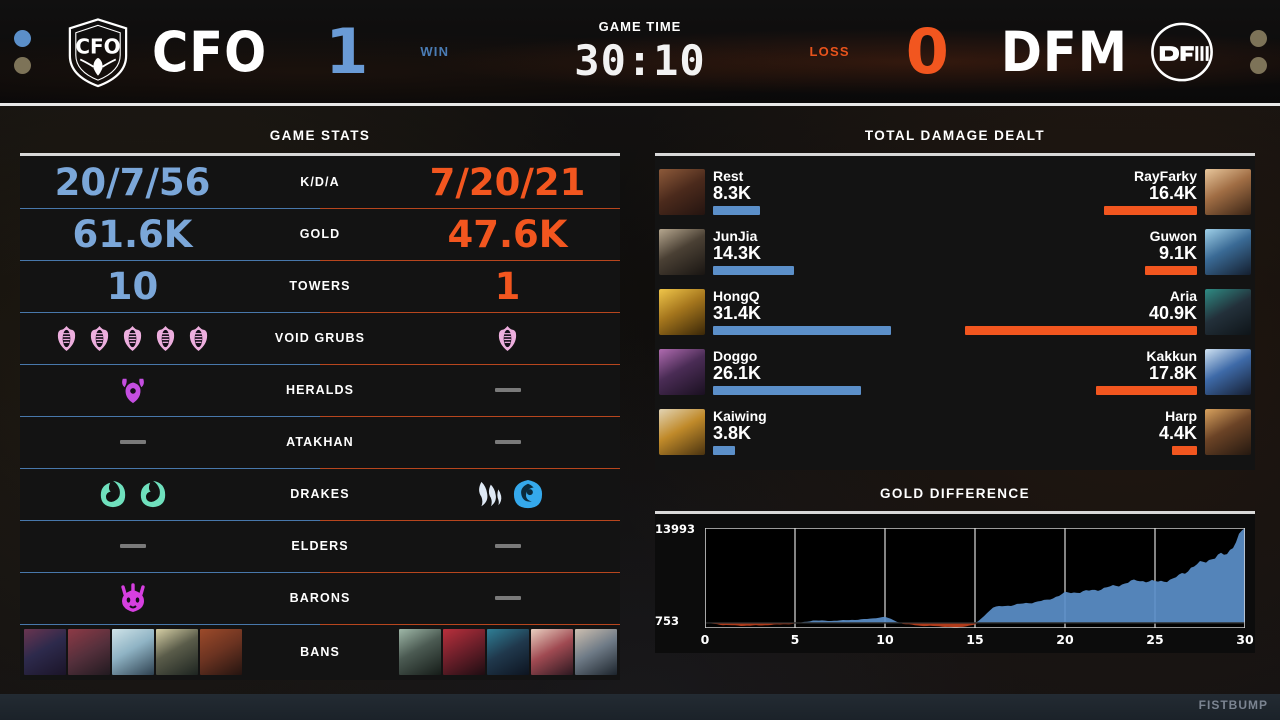  I want to click on stat-value-right: 7/20/21, so click(507, 182).